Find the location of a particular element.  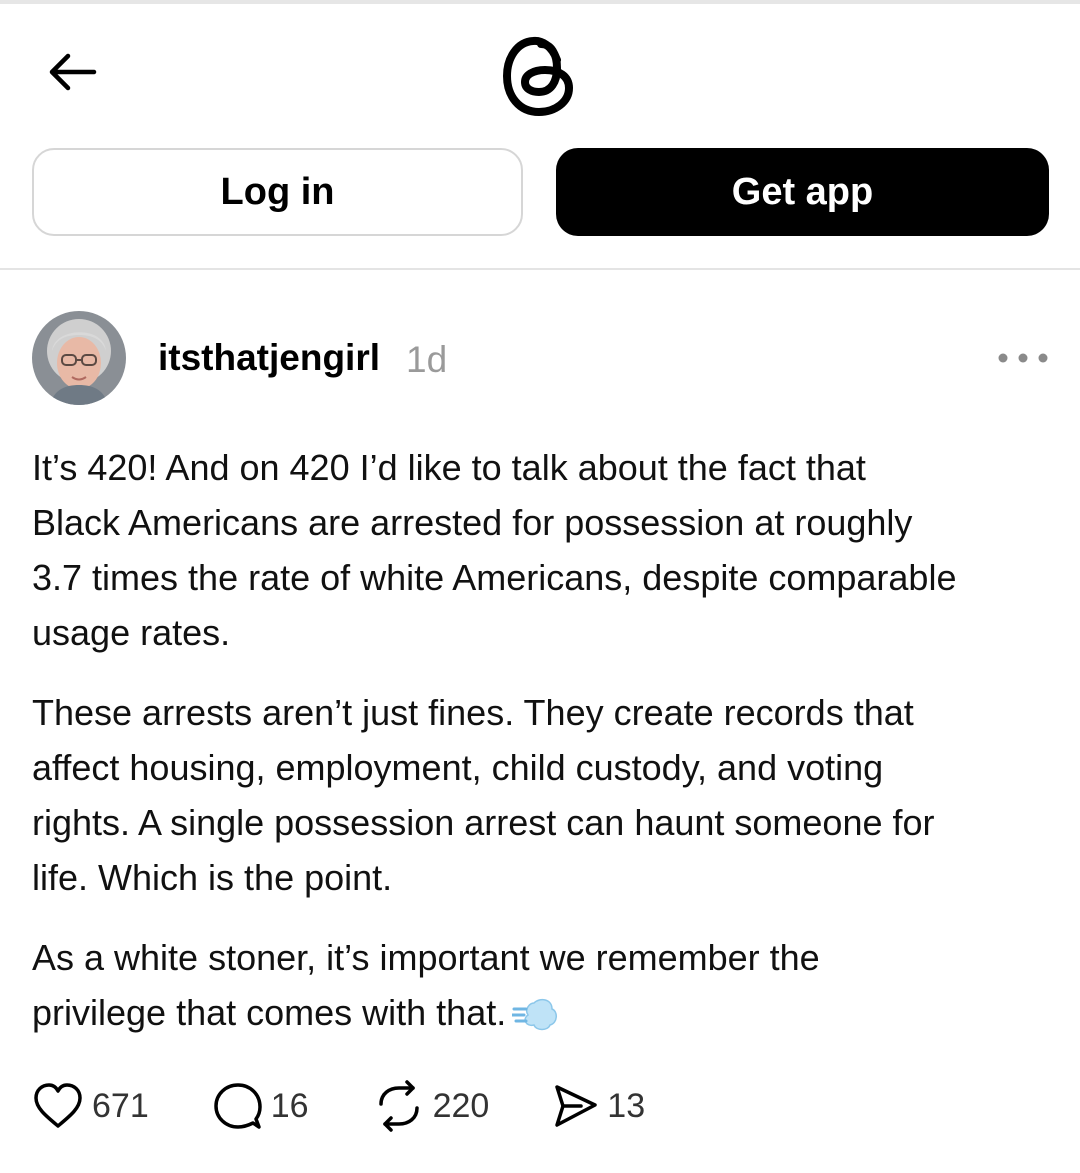

arrow-left-icon is located at coordinates (73, 72).